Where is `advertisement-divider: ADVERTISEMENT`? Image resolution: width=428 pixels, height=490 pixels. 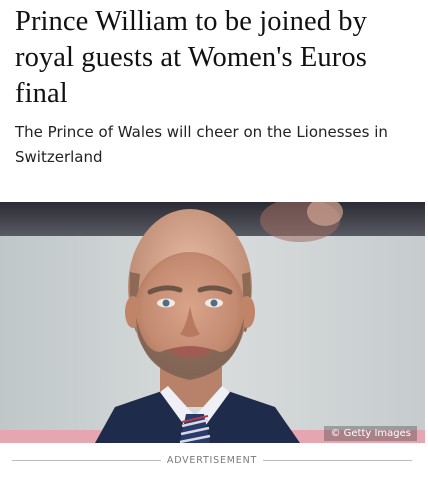 advertisement-divider: ADVERTISEMENT is located at coordinates (212, 460).